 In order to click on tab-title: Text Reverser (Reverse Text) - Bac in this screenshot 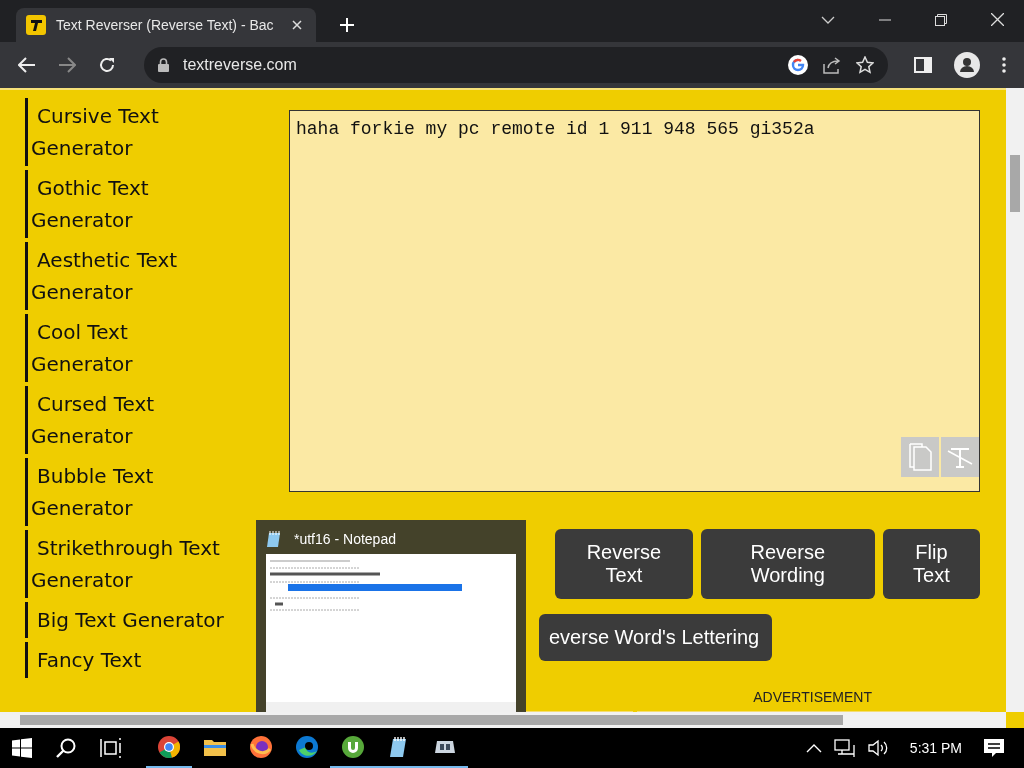, I will do `click(165, 25)`.